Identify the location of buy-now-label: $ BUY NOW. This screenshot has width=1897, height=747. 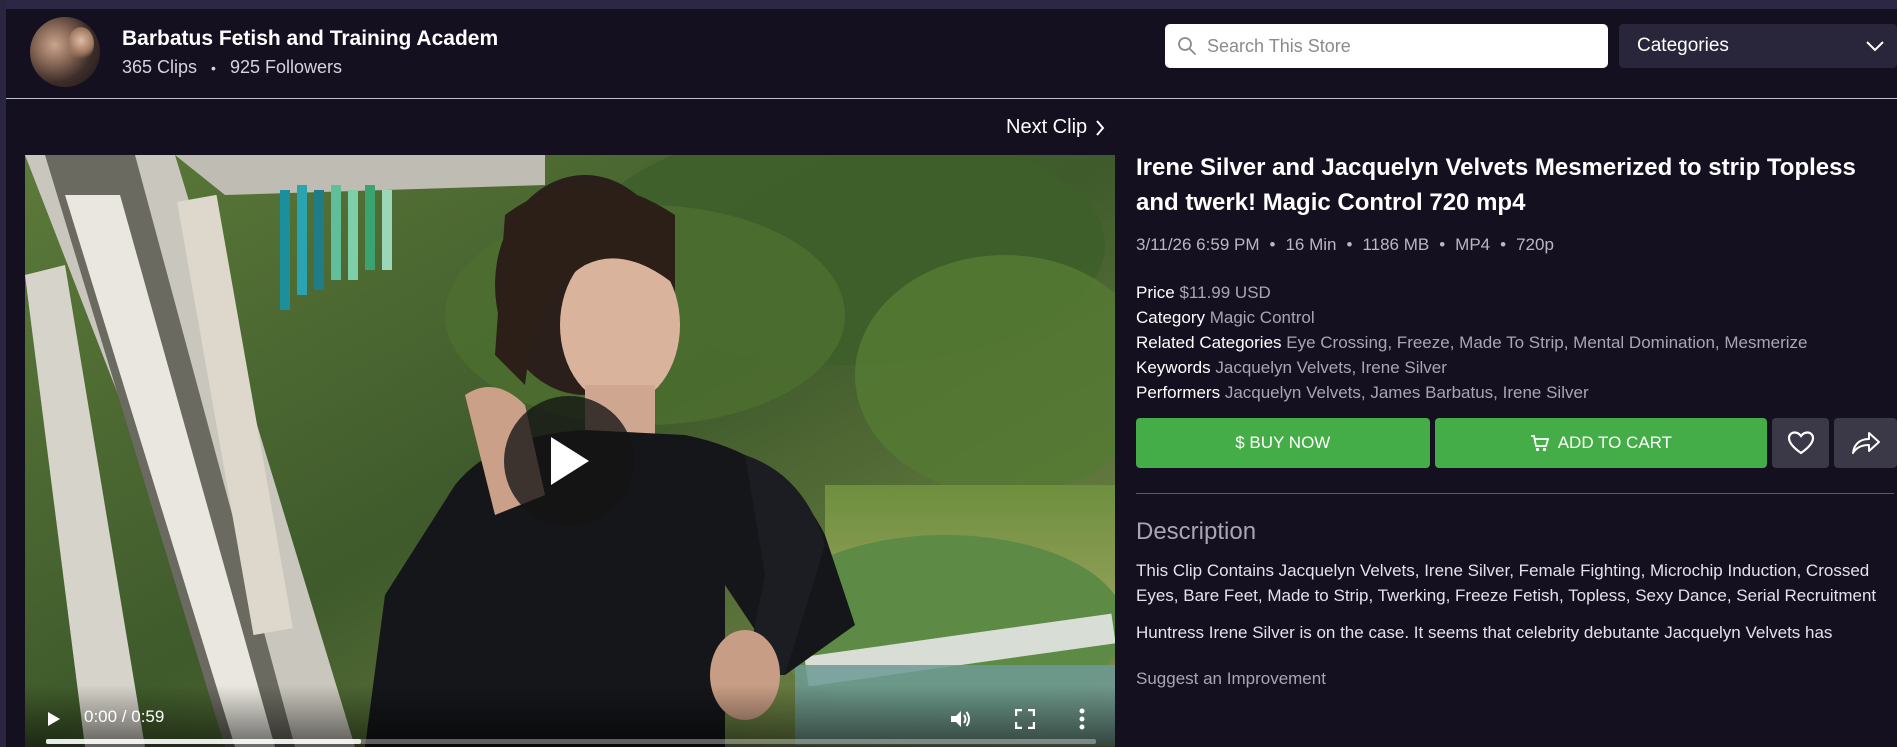
(1283, 442).